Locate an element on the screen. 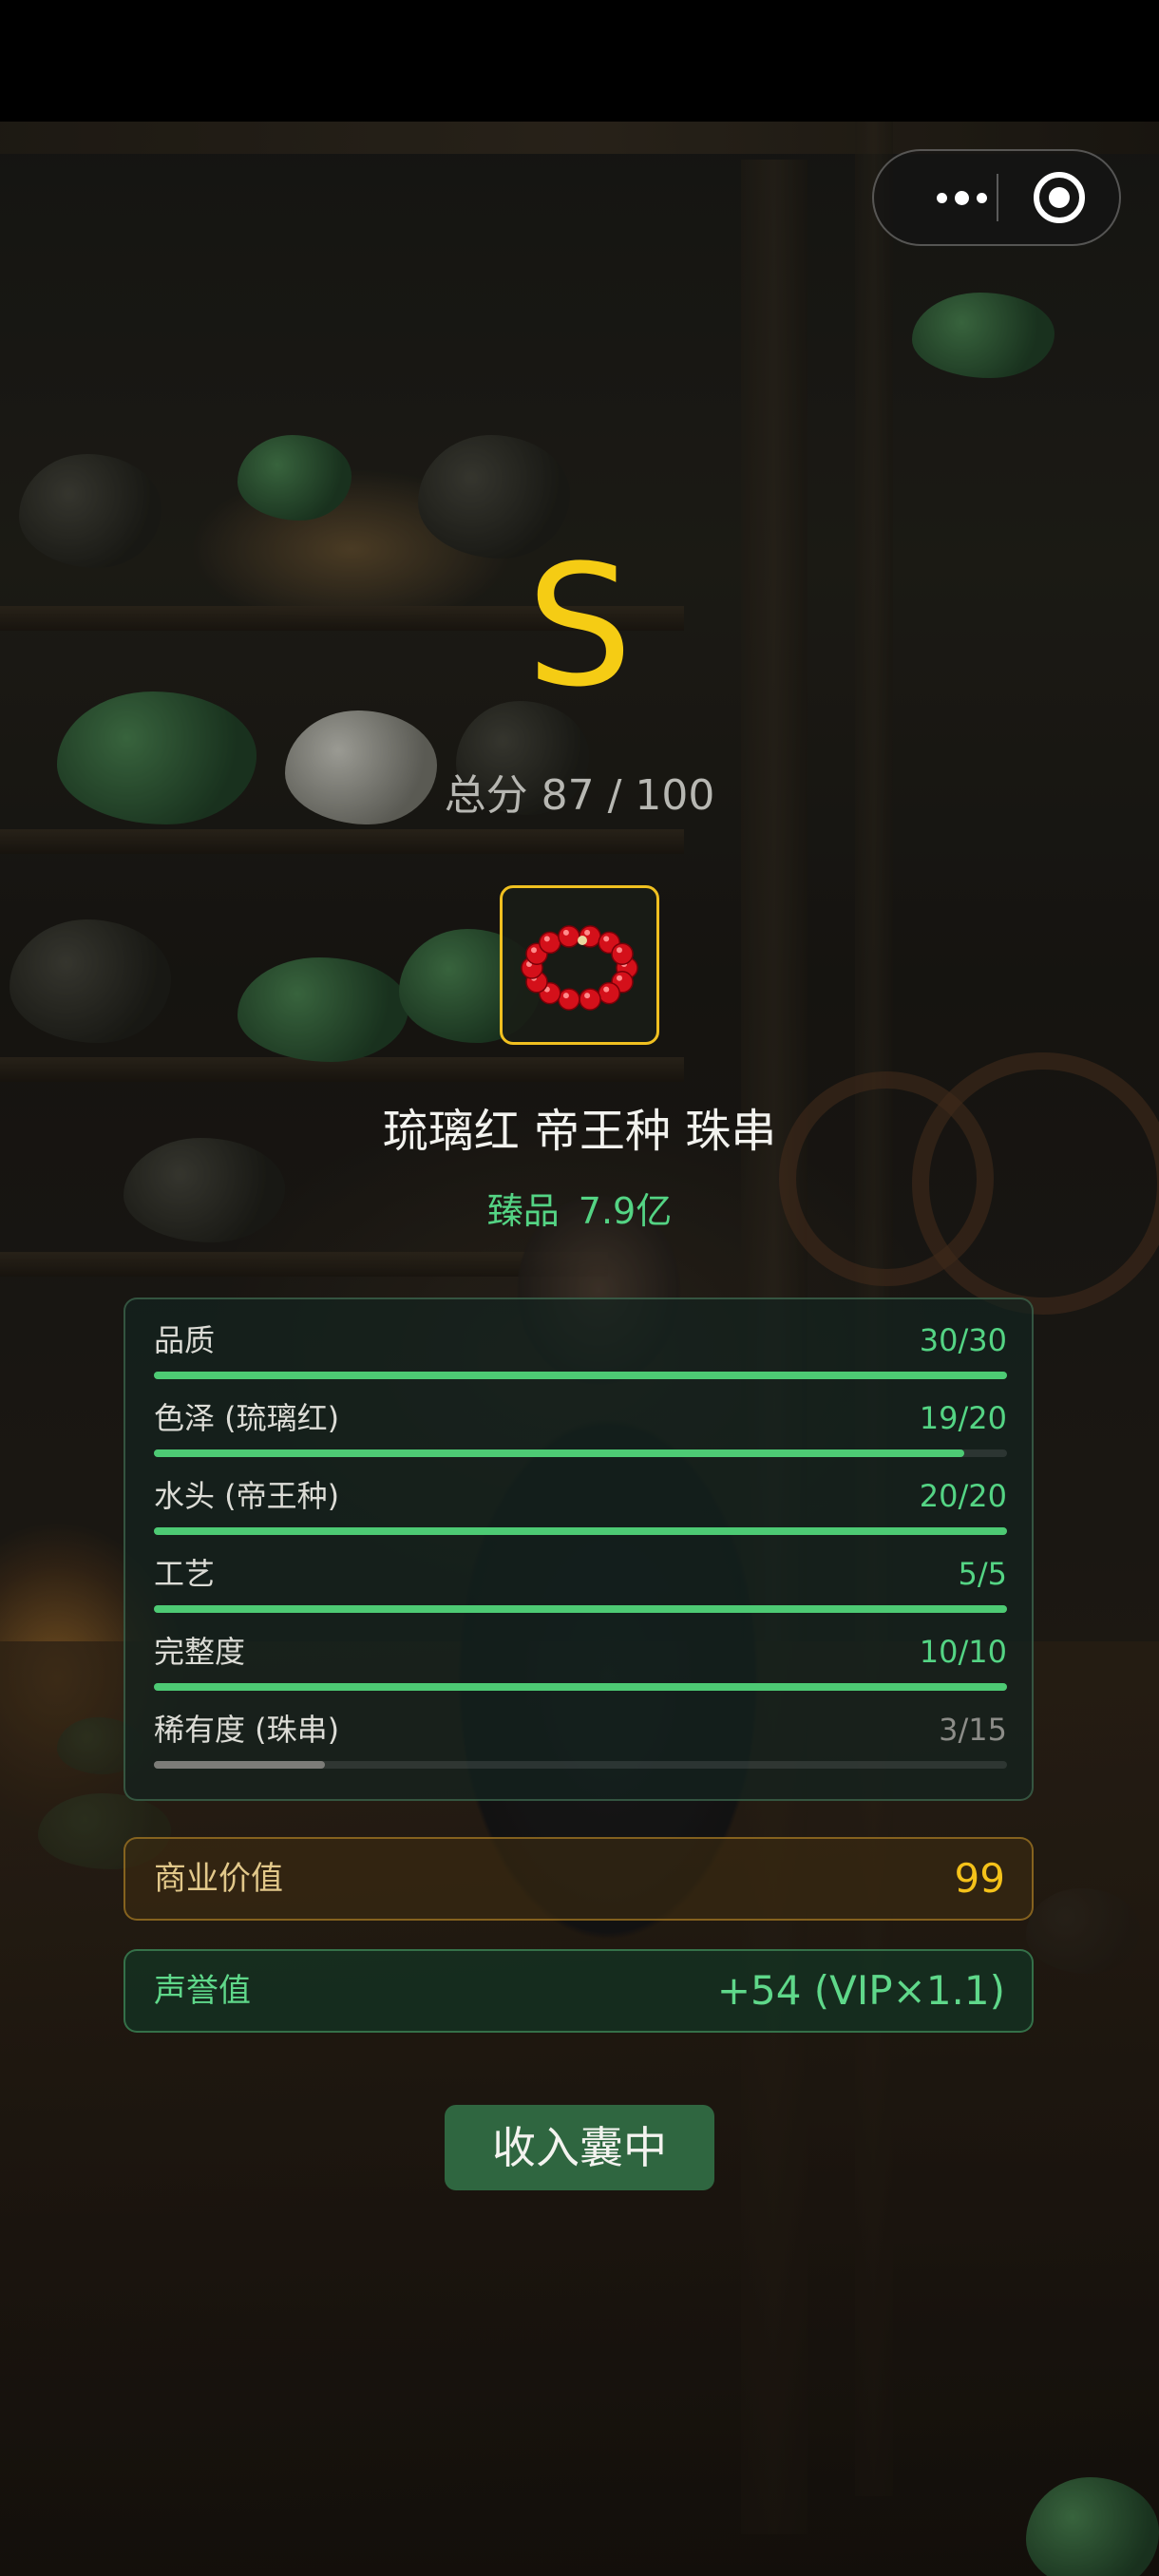 This screenshot has height=2576, width=1159. miniprogram-capsule is located at coordinates (996, 197).